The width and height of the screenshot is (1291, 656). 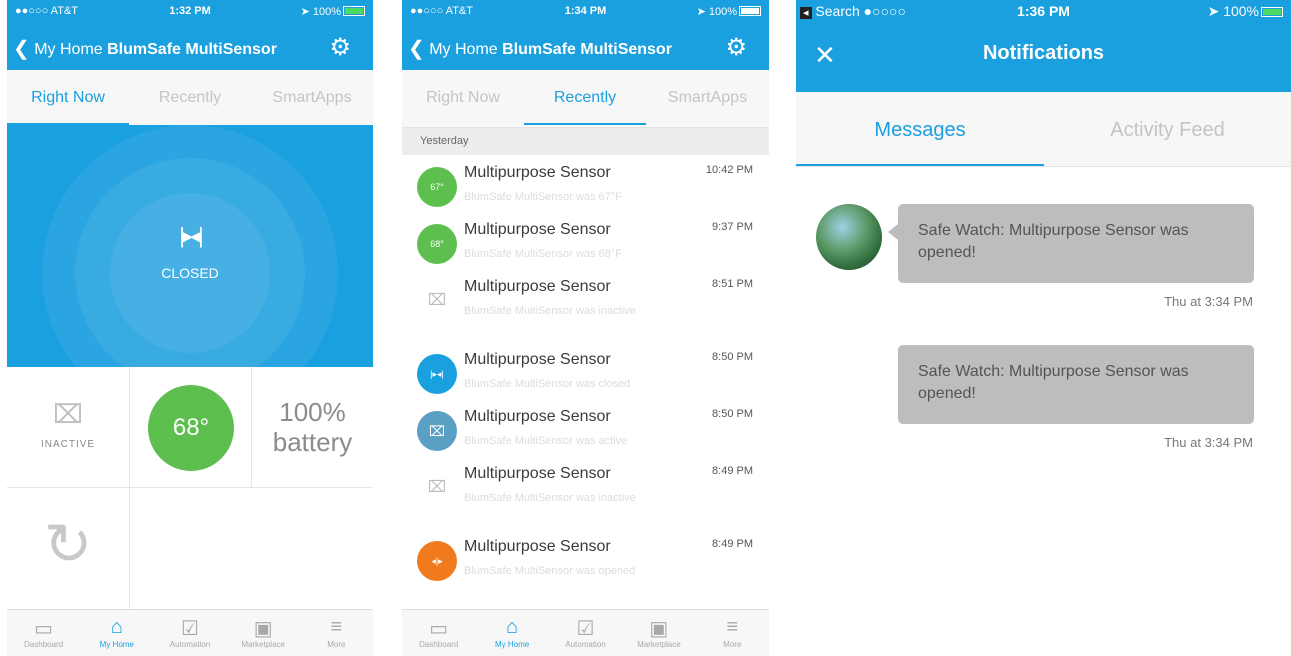 I want to click on event-detail: BlumSafe MultiSensor was active, so click(x=546, y=441).